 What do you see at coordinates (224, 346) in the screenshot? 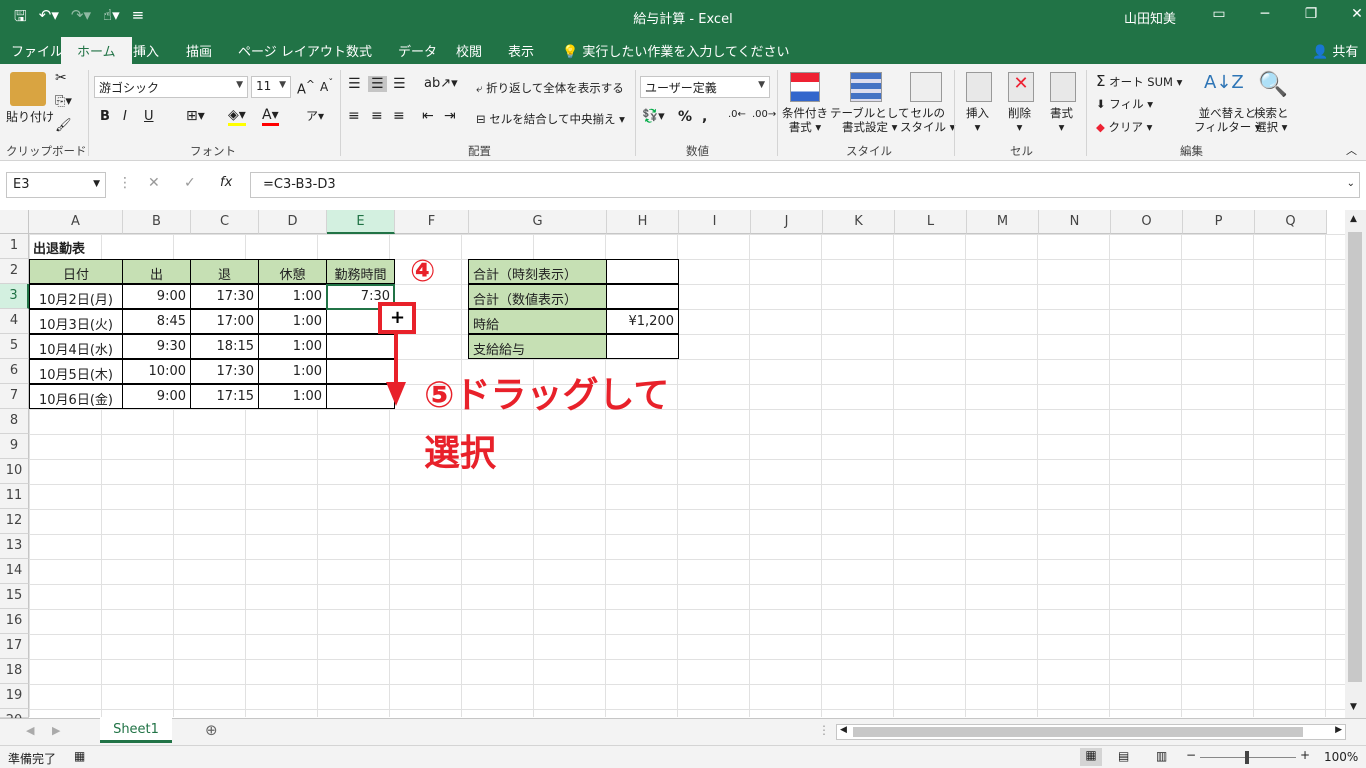
I see `time-cell: 18:15` at bounding box center [224, 346].